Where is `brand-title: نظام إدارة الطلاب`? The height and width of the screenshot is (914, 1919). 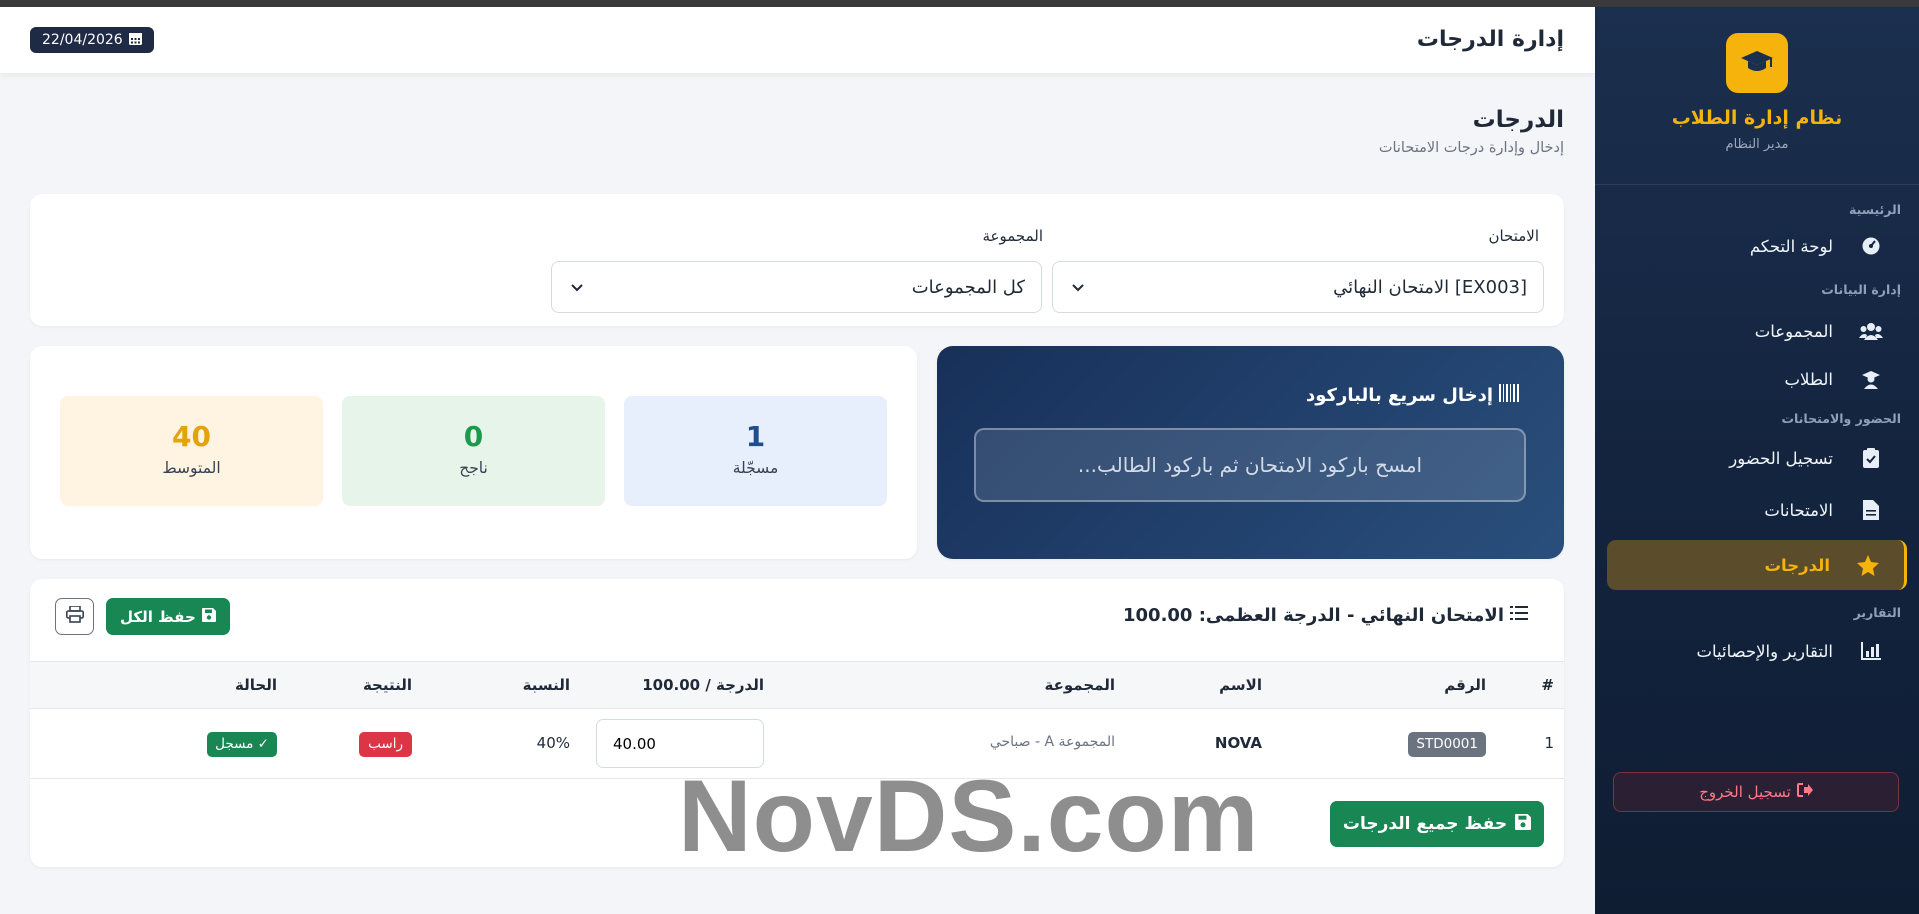 brand-title: نظام إدارة الطلاب is located at coordinates (1757, 118).